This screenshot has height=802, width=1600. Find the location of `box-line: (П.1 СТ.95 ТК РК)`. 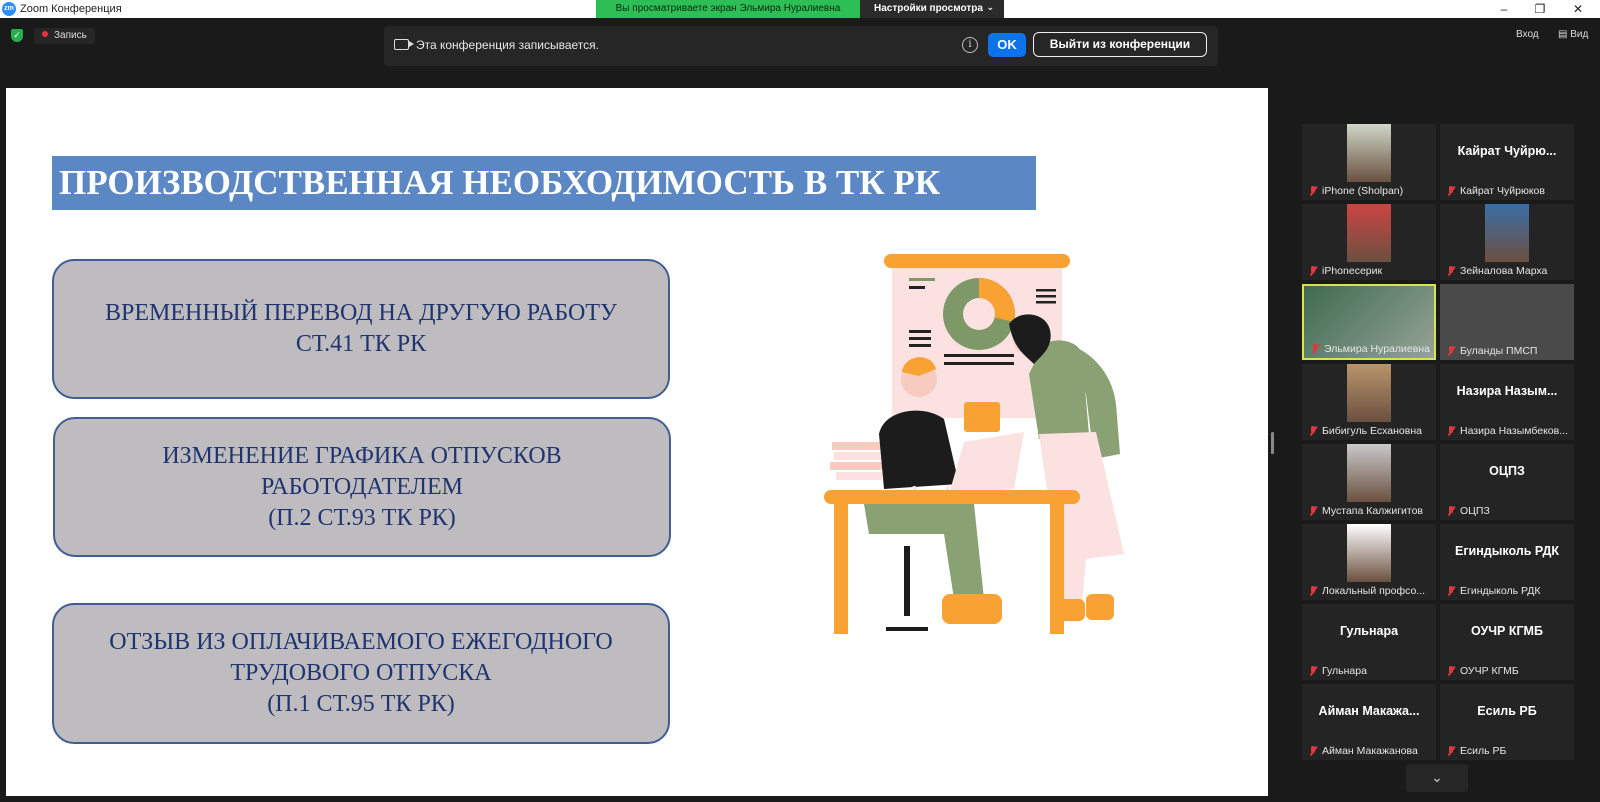

box-line: (П.1 СТ.95 ТК РК) is located at coordinates (361, 704).